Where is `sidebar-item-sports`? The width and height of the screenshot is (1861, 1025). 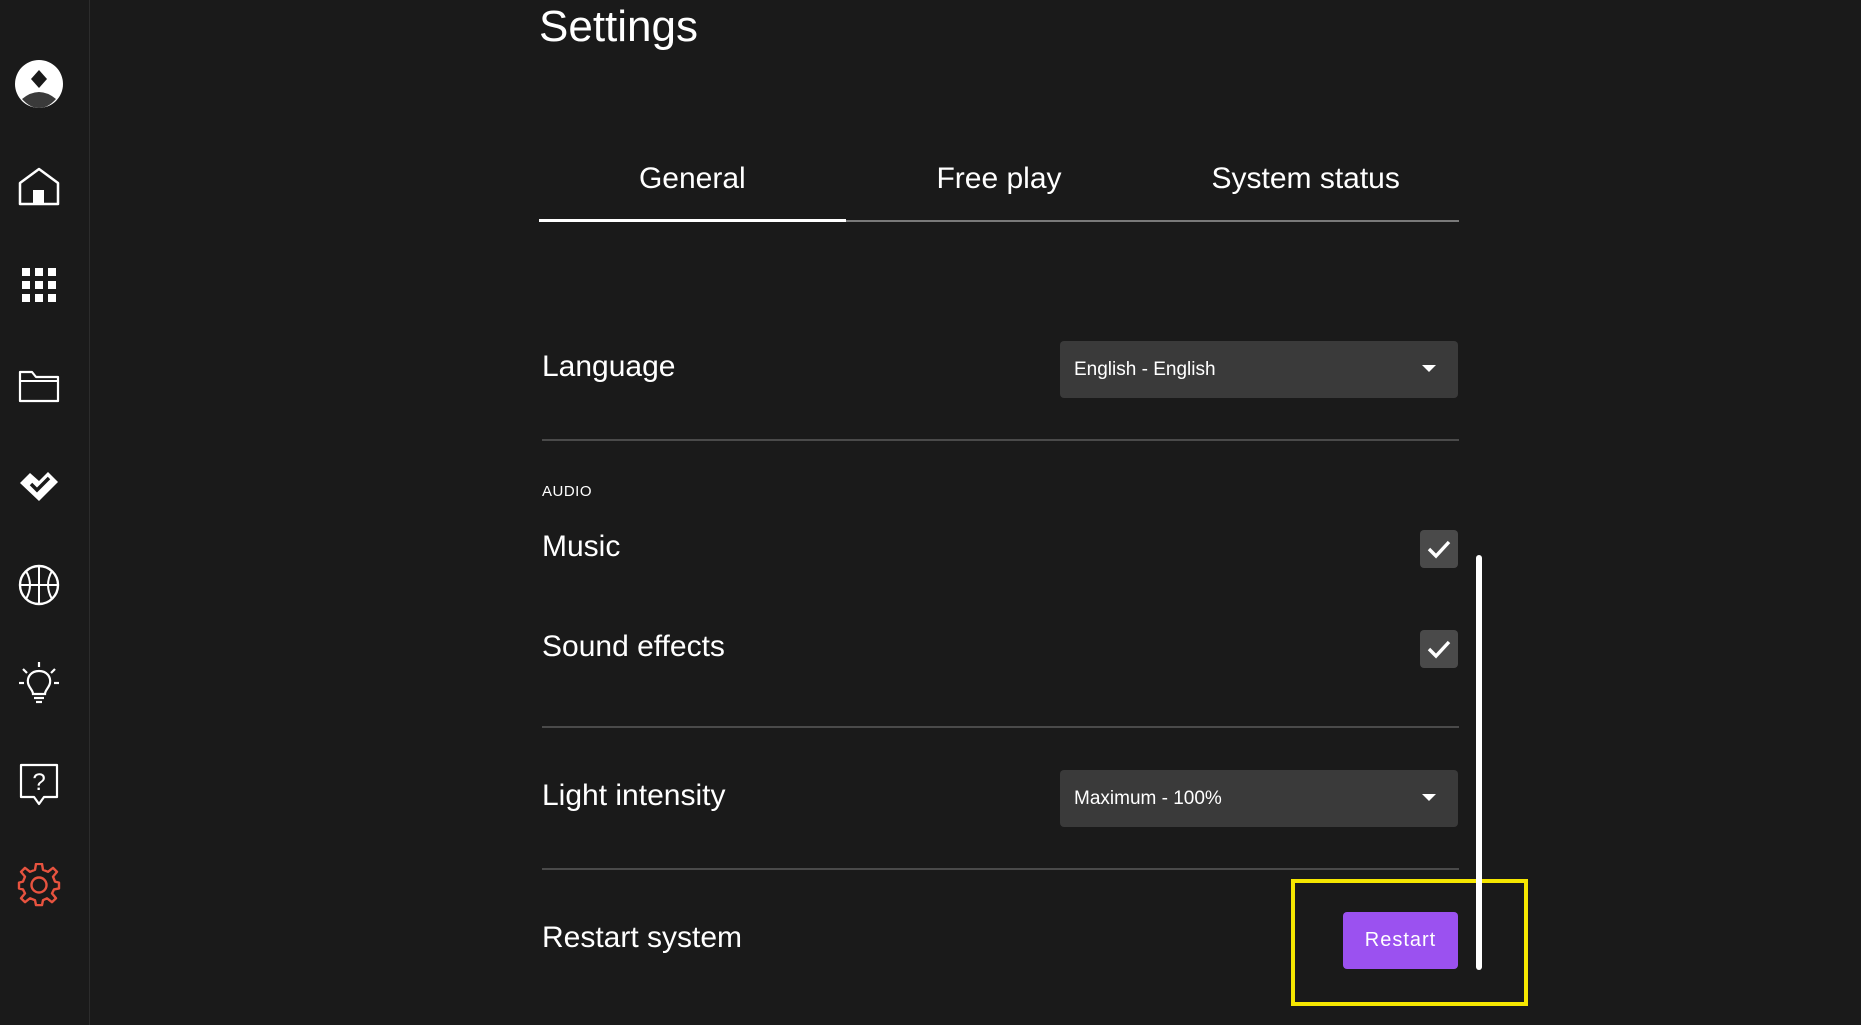
sidebar-item-sports is located at coordinates (39, 585).